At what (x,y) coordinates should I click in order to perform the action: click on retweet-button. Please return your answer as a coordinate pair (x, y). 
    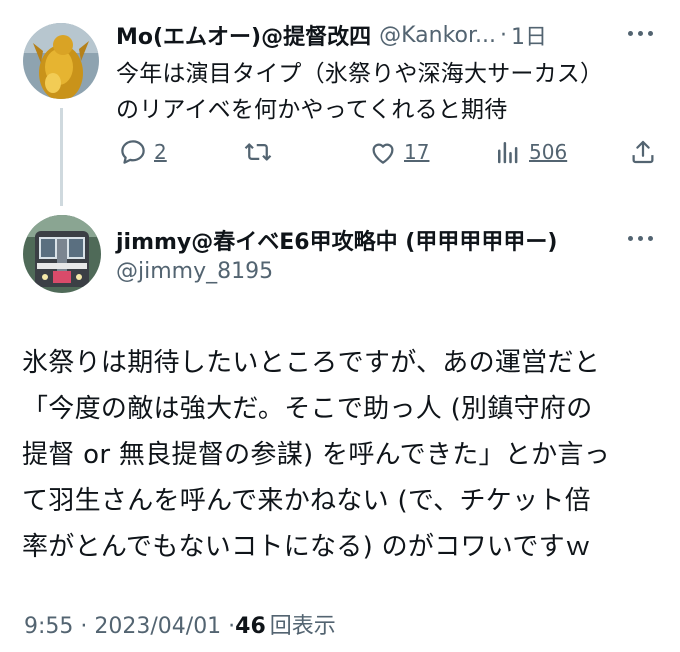
    Looking at the image, I should click on (261, 152).